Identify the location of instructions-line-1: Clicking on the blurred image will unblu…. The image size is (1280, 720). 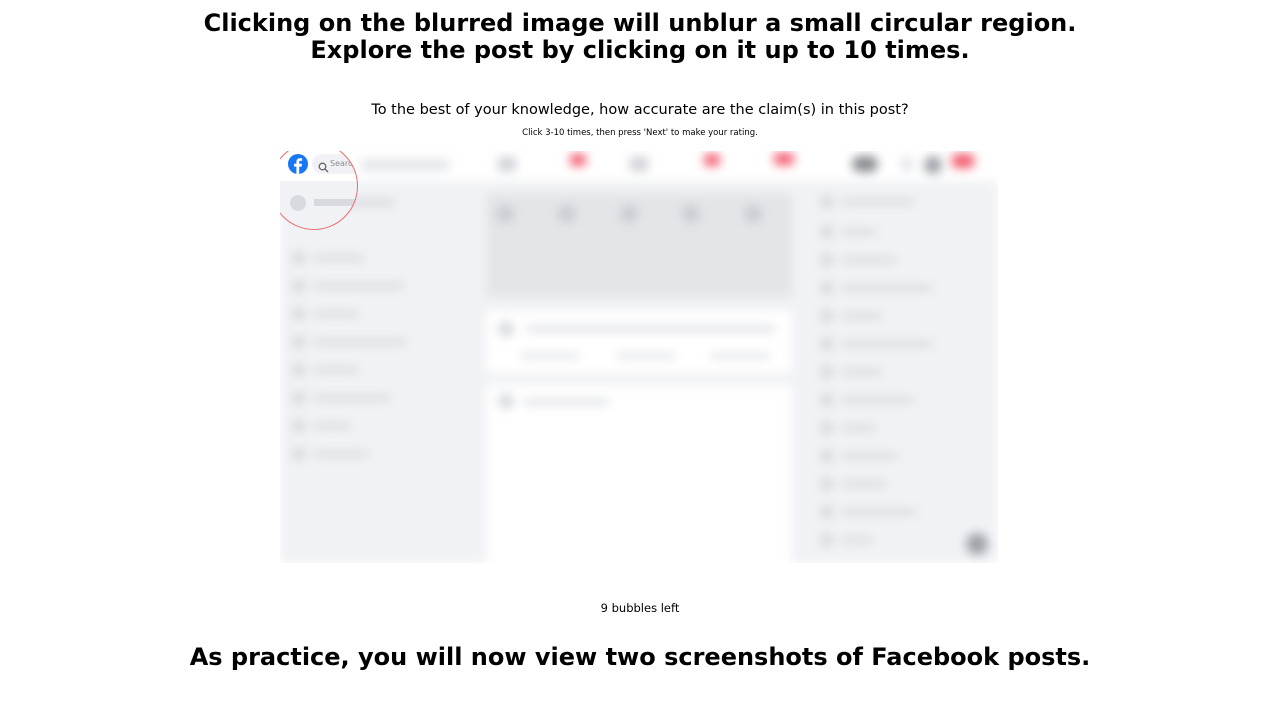
(640, 23).